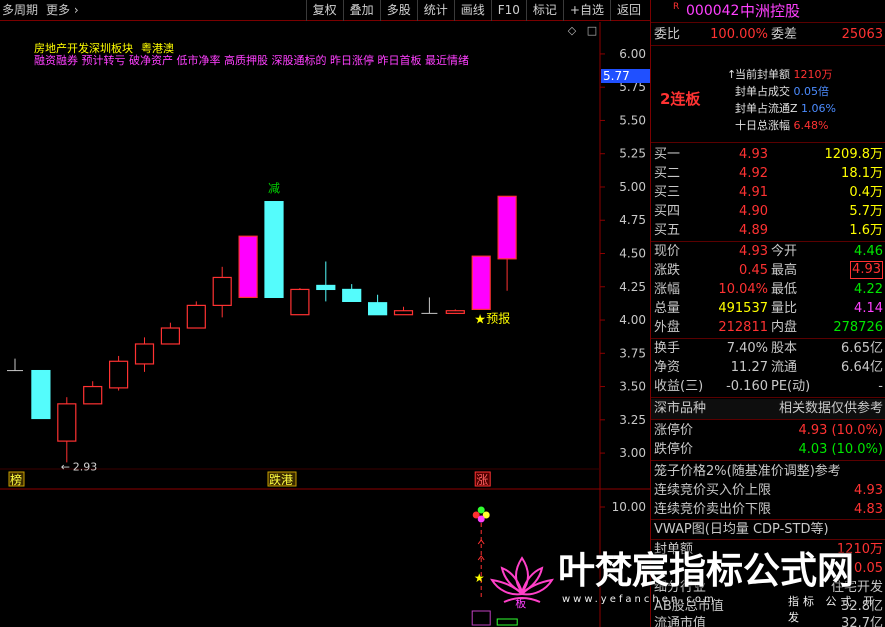 This screenshot has height=627, width=885. What do you see at coordinates (680, 408) in the screenshot?
I see `market-label: 深市品种` at bounding box center [680, 408].